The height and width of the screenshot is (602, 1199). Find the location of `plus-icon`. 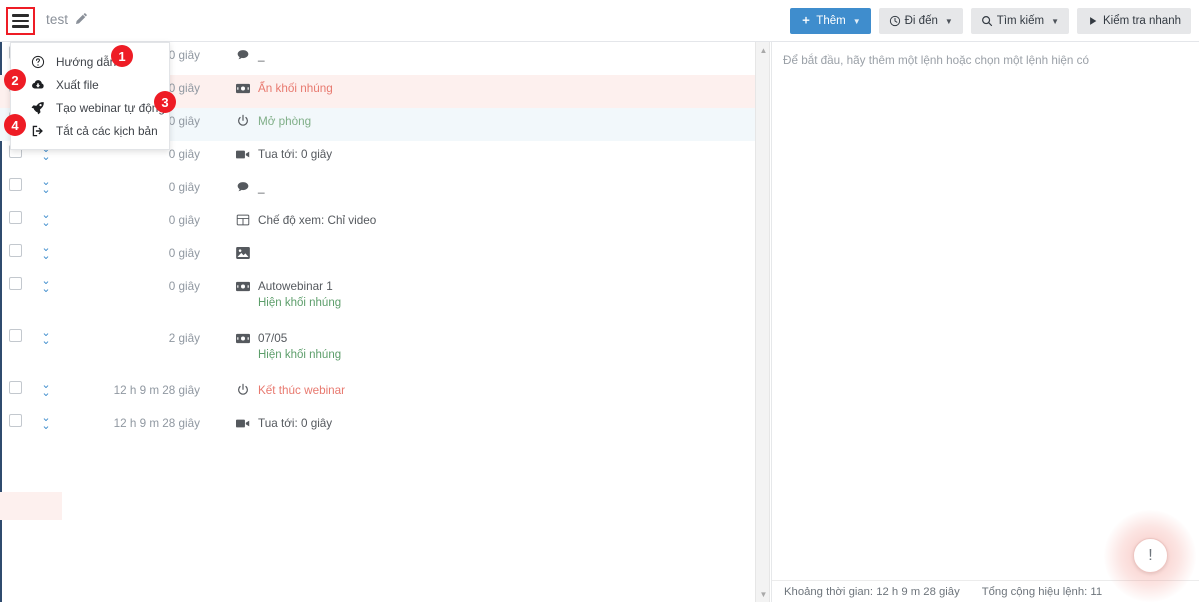

plus-icon is located at coordinates (806, 21).